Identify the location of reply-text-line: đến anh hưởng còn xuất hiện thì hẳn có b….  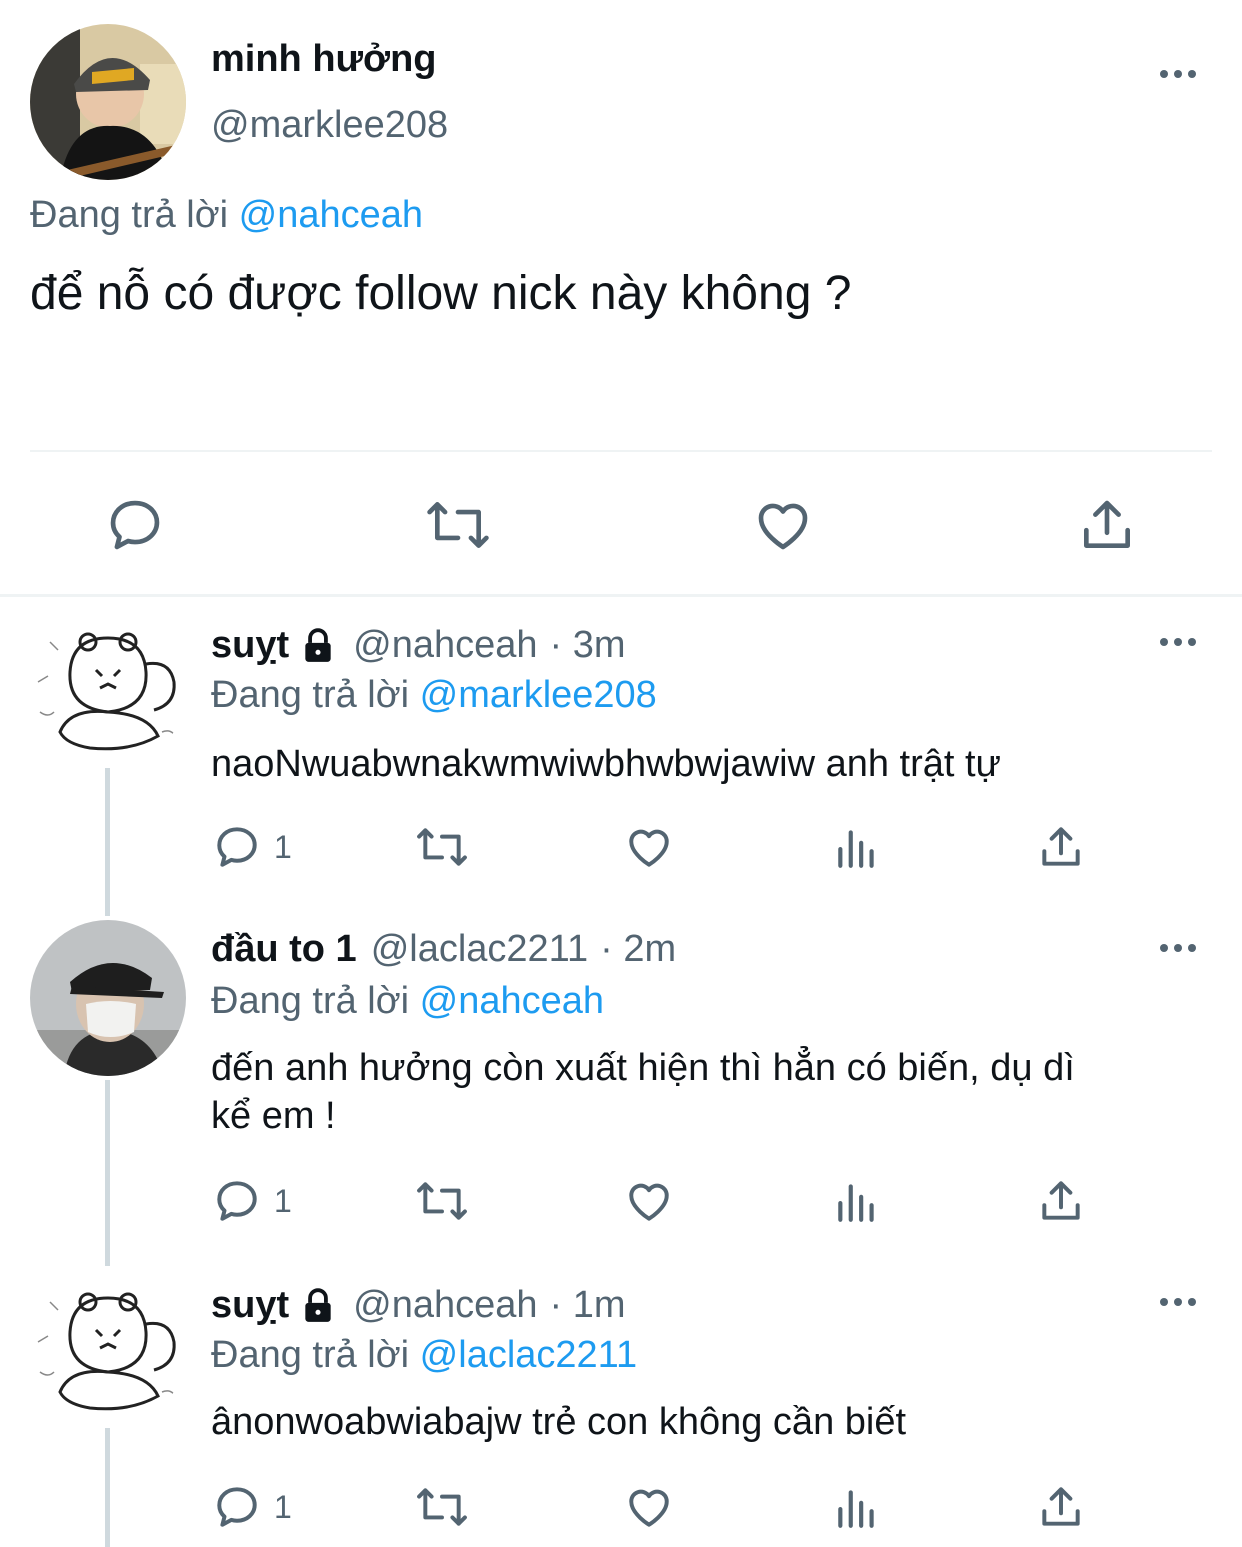
(643, 1068).